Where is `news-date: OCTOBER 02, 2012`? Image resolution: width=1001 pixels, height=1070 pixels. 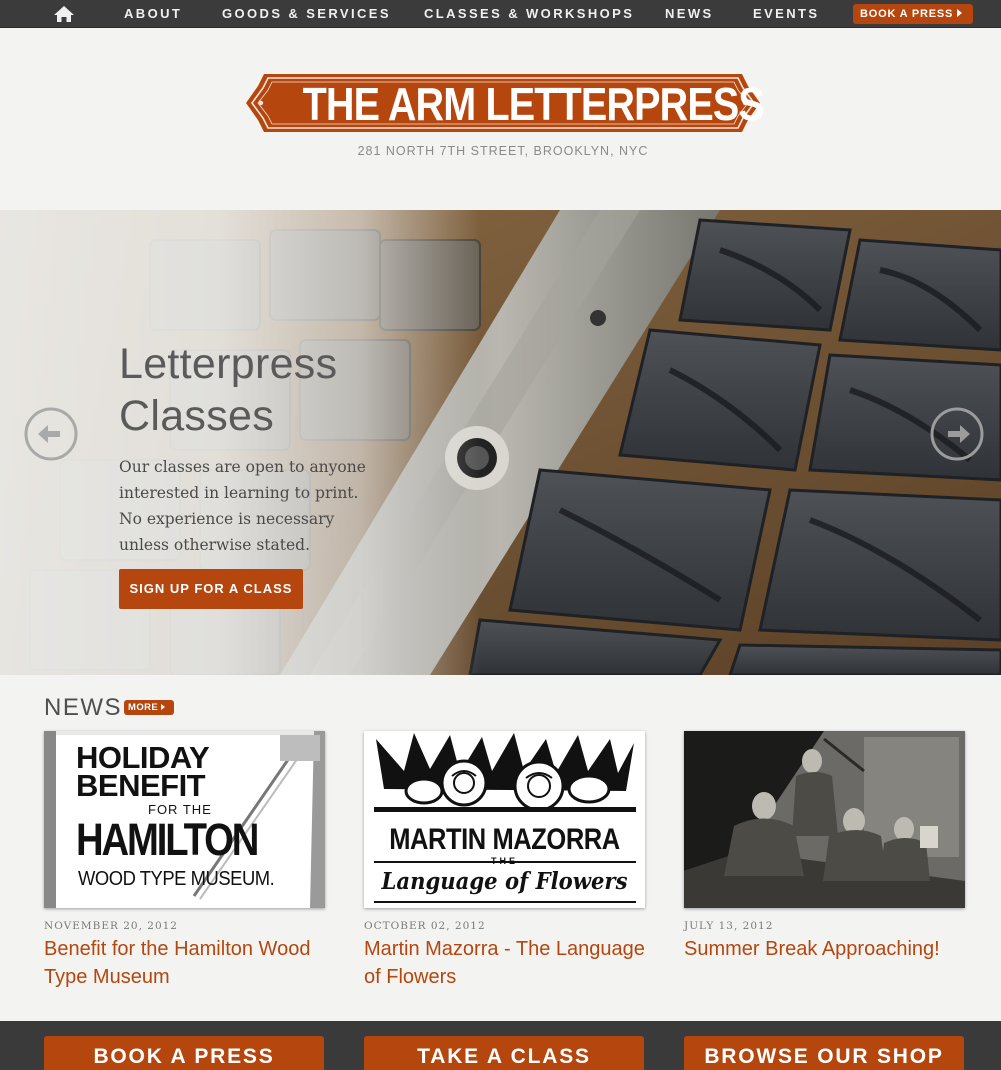 news-date: OCTOBER 02, 2012 is located at coordinates (425, 926).